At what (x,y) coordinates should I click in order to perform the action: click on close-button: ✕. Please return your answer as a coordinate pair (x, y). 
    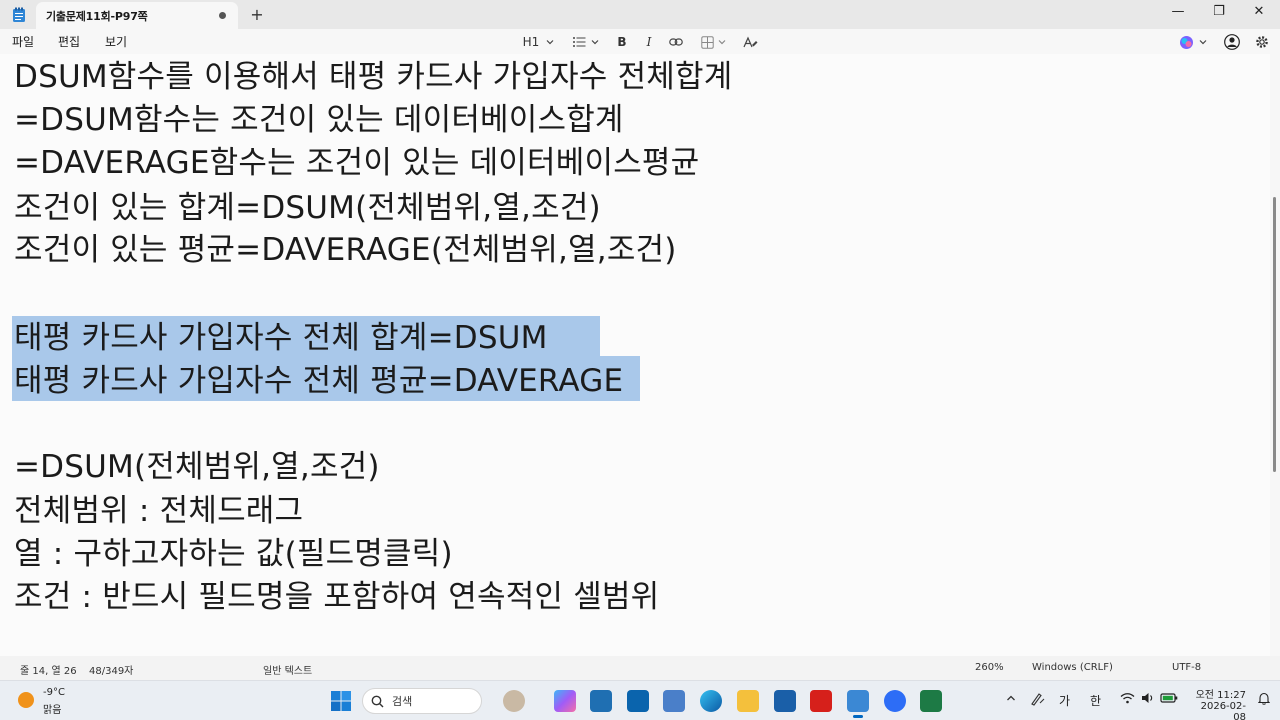
    Looking at the image, I should click on (1259, 13).